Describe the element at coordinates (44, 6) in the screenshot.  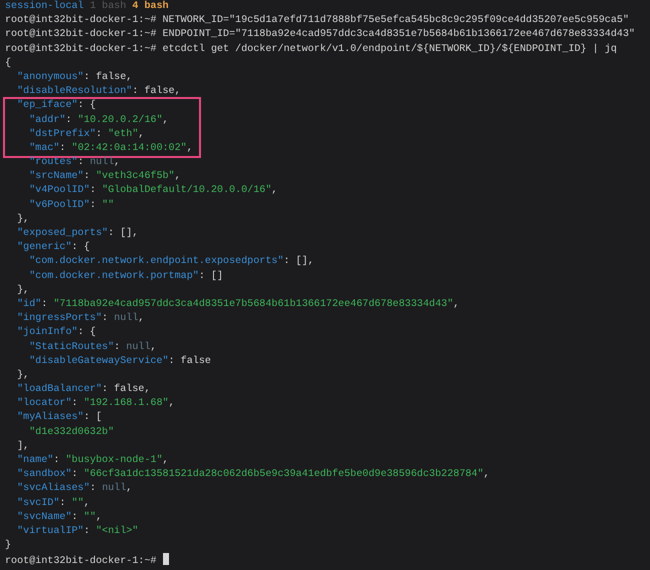
I see `session-name: session-local` at that location.